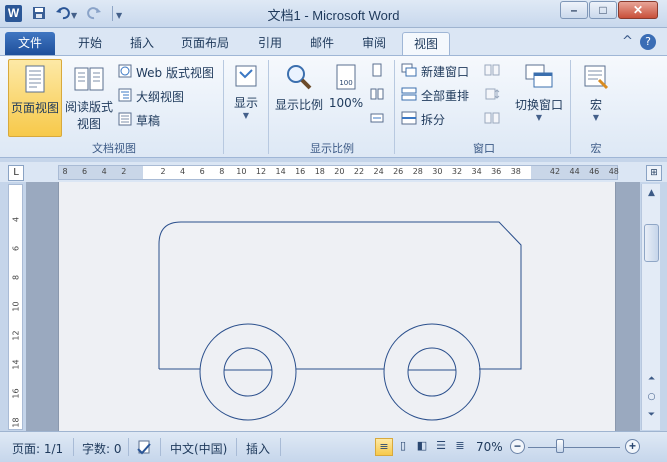 The width and height of the screenshot is (667, 462). What do you see at coordinates (538, 105) in the screenshot?
I see `switch-windows-label: 切换窗口` at bounding box center [538, 105].